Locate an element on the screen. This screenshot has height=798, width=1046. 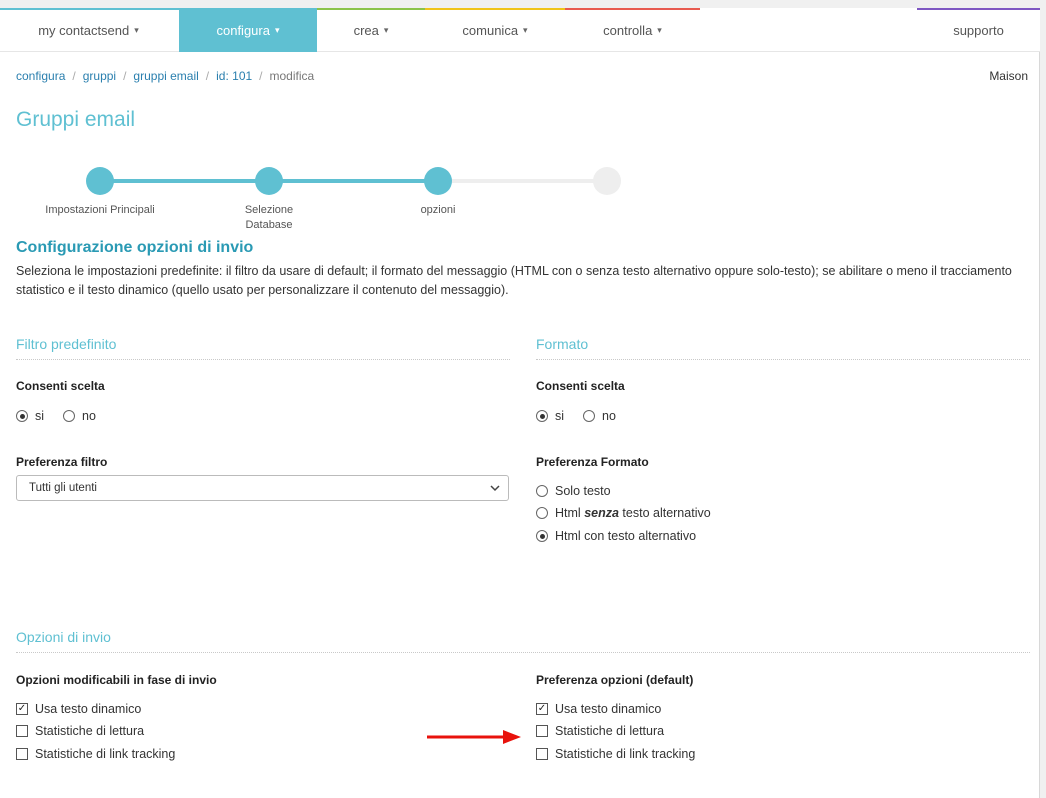
breadcrumb-id: id: 101 is located at coordinates (234, 76).